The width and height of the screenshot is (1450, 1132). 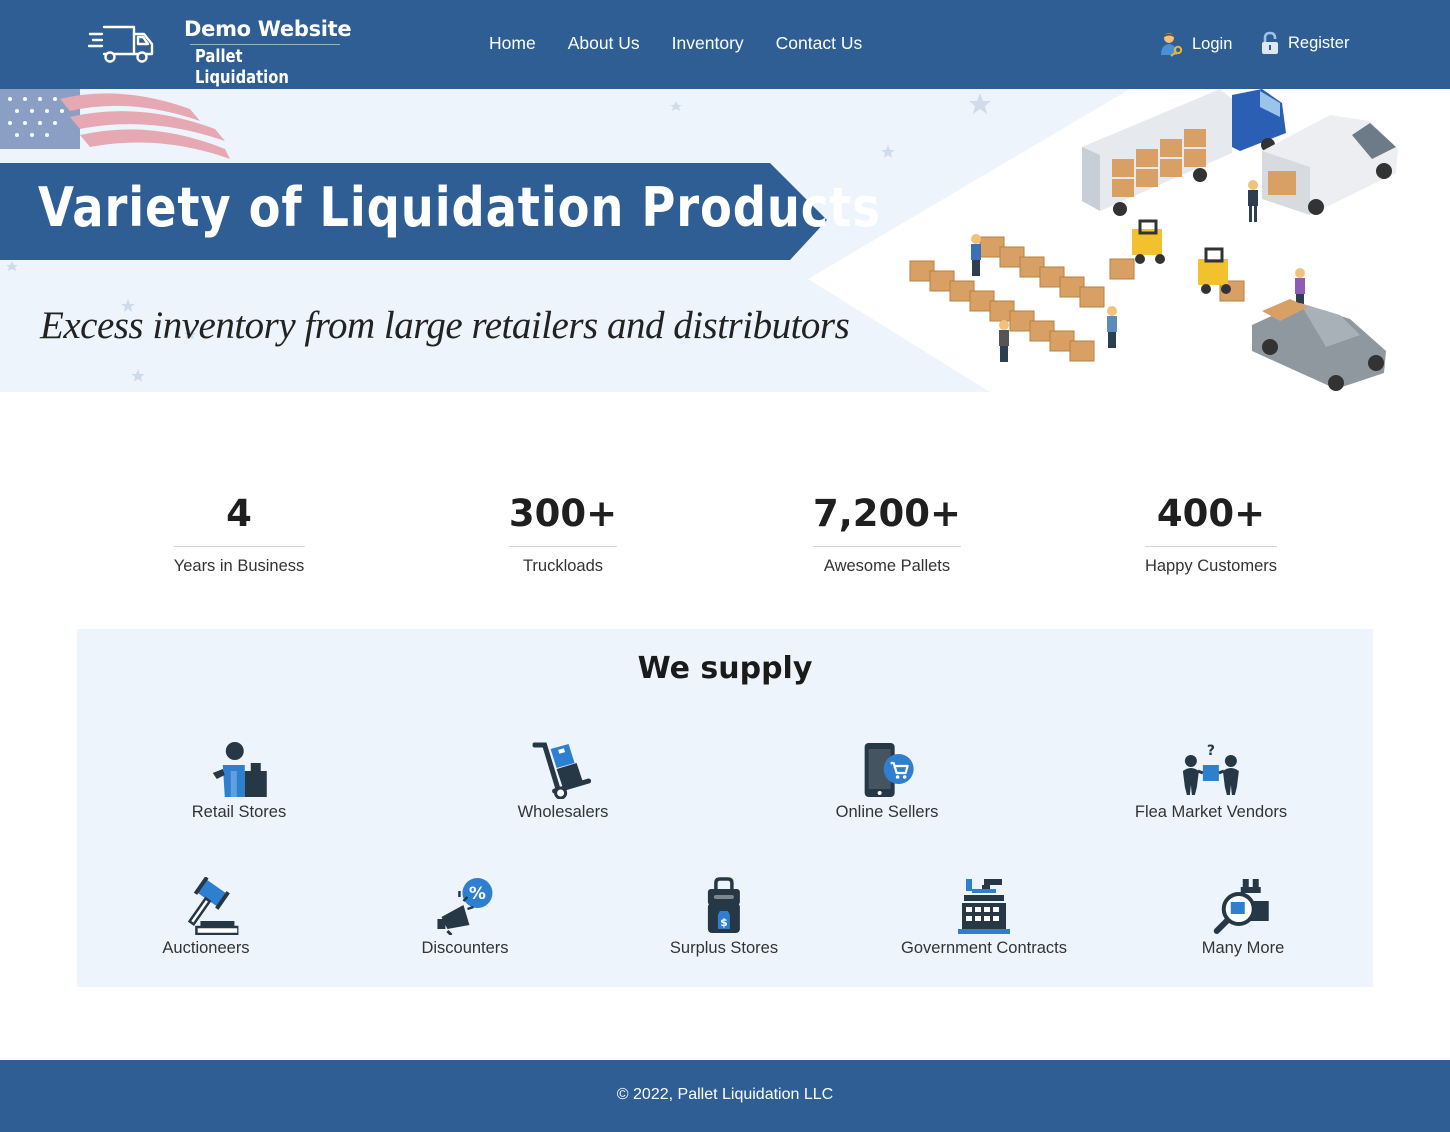 What do you see at coordinates (725, 668) in the screenshot?
I see `section-title: We supply` at bounding box center [725, 668].